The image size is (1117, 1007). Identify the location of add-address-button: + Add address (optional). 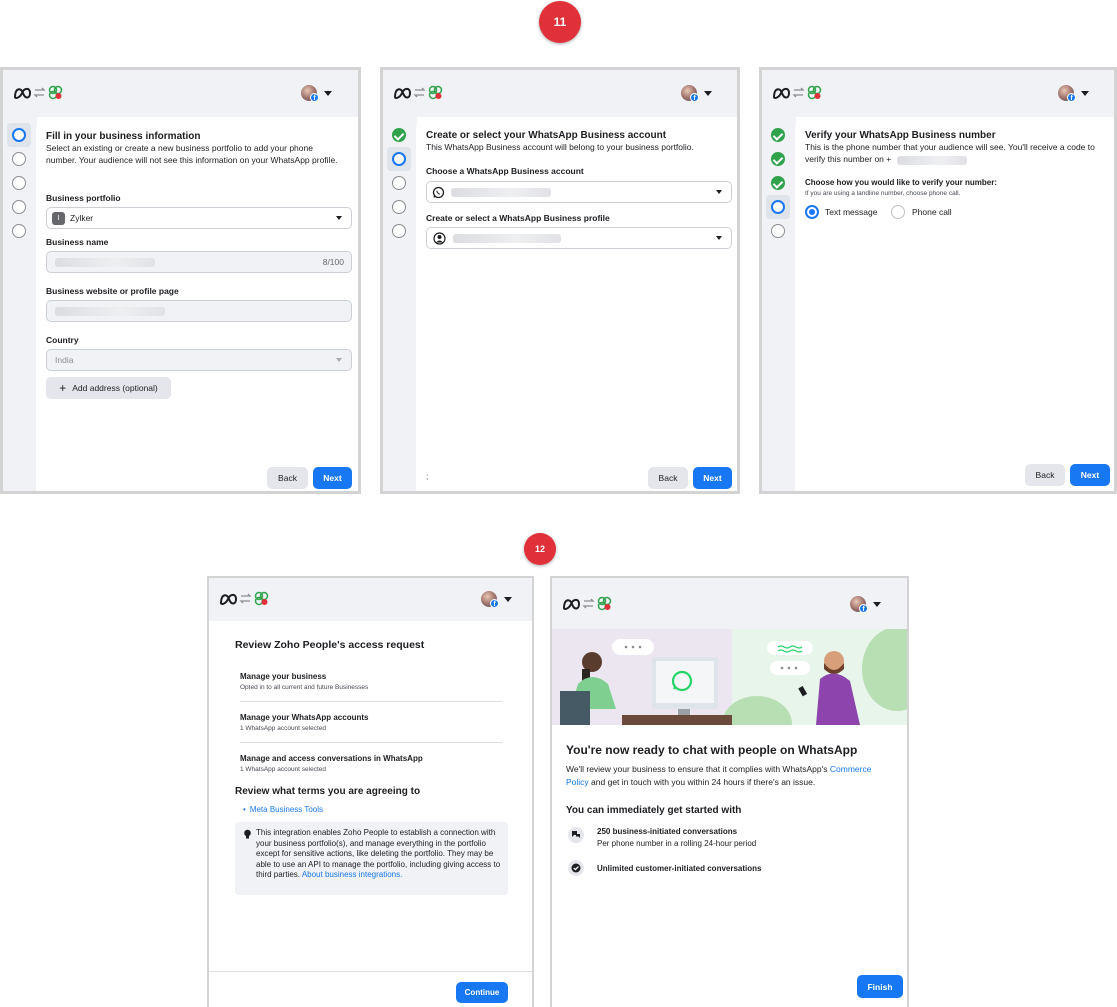
(108, 388).